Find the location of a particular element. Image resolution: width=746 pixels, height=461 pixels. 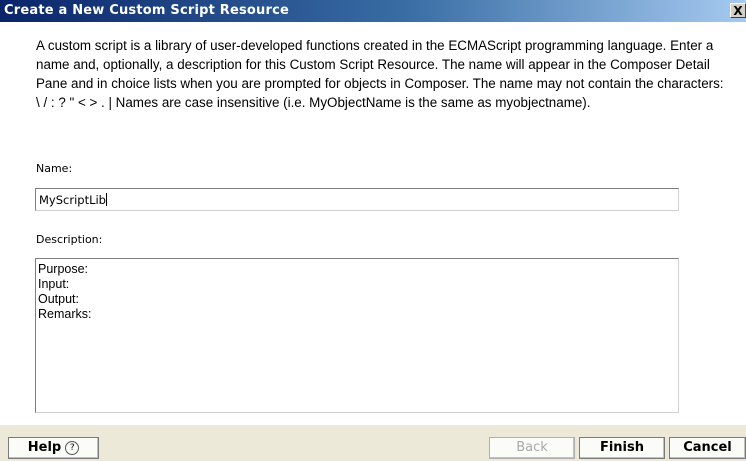

description-line-purpose: Purpose: is located at coordinates (63, 269).